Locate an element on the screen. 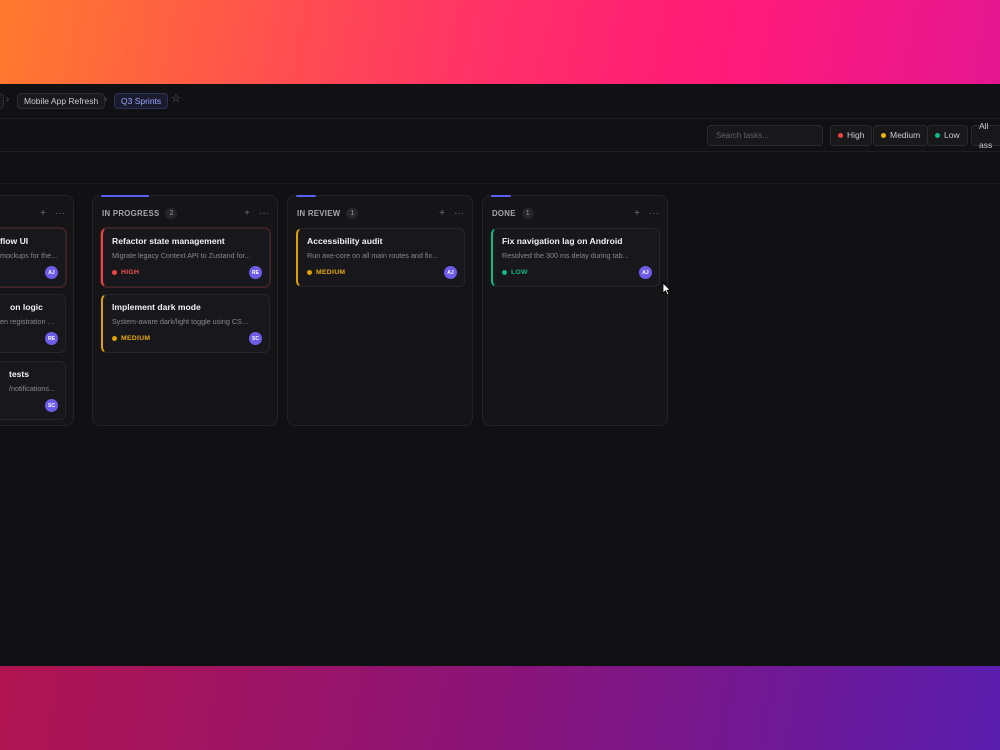  priority-badge: LOW is located at coordinates (515, 272).